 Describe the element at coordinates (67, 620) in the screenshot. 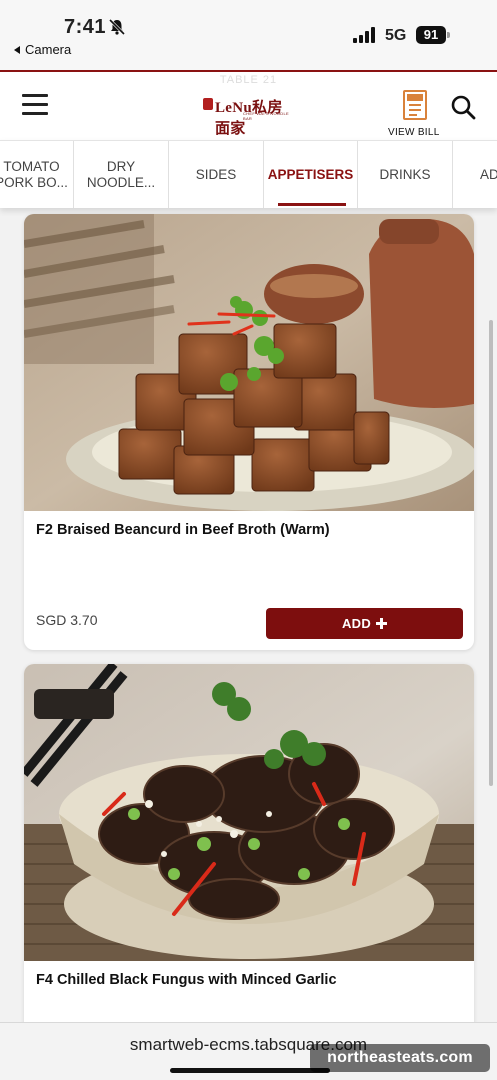

I see `menu-item-price: SGD 3.70` at that location.